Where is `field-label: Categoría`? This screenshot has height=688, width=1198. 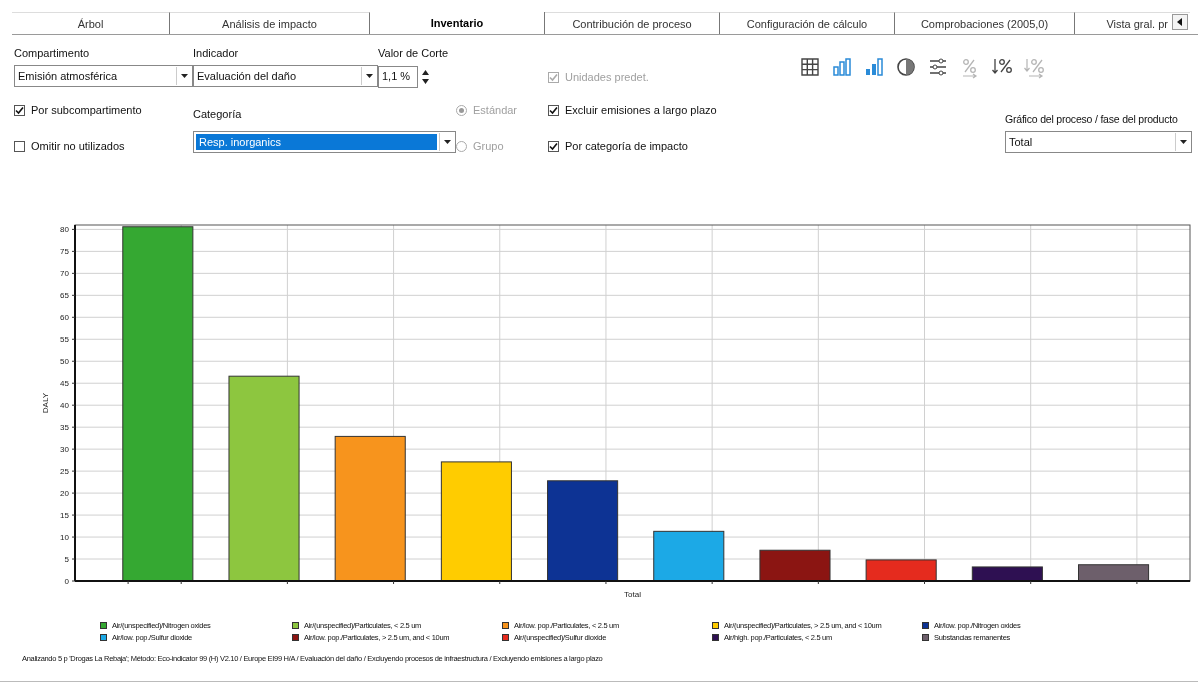 field-label: Categoría is located at coordinates (218, 113).